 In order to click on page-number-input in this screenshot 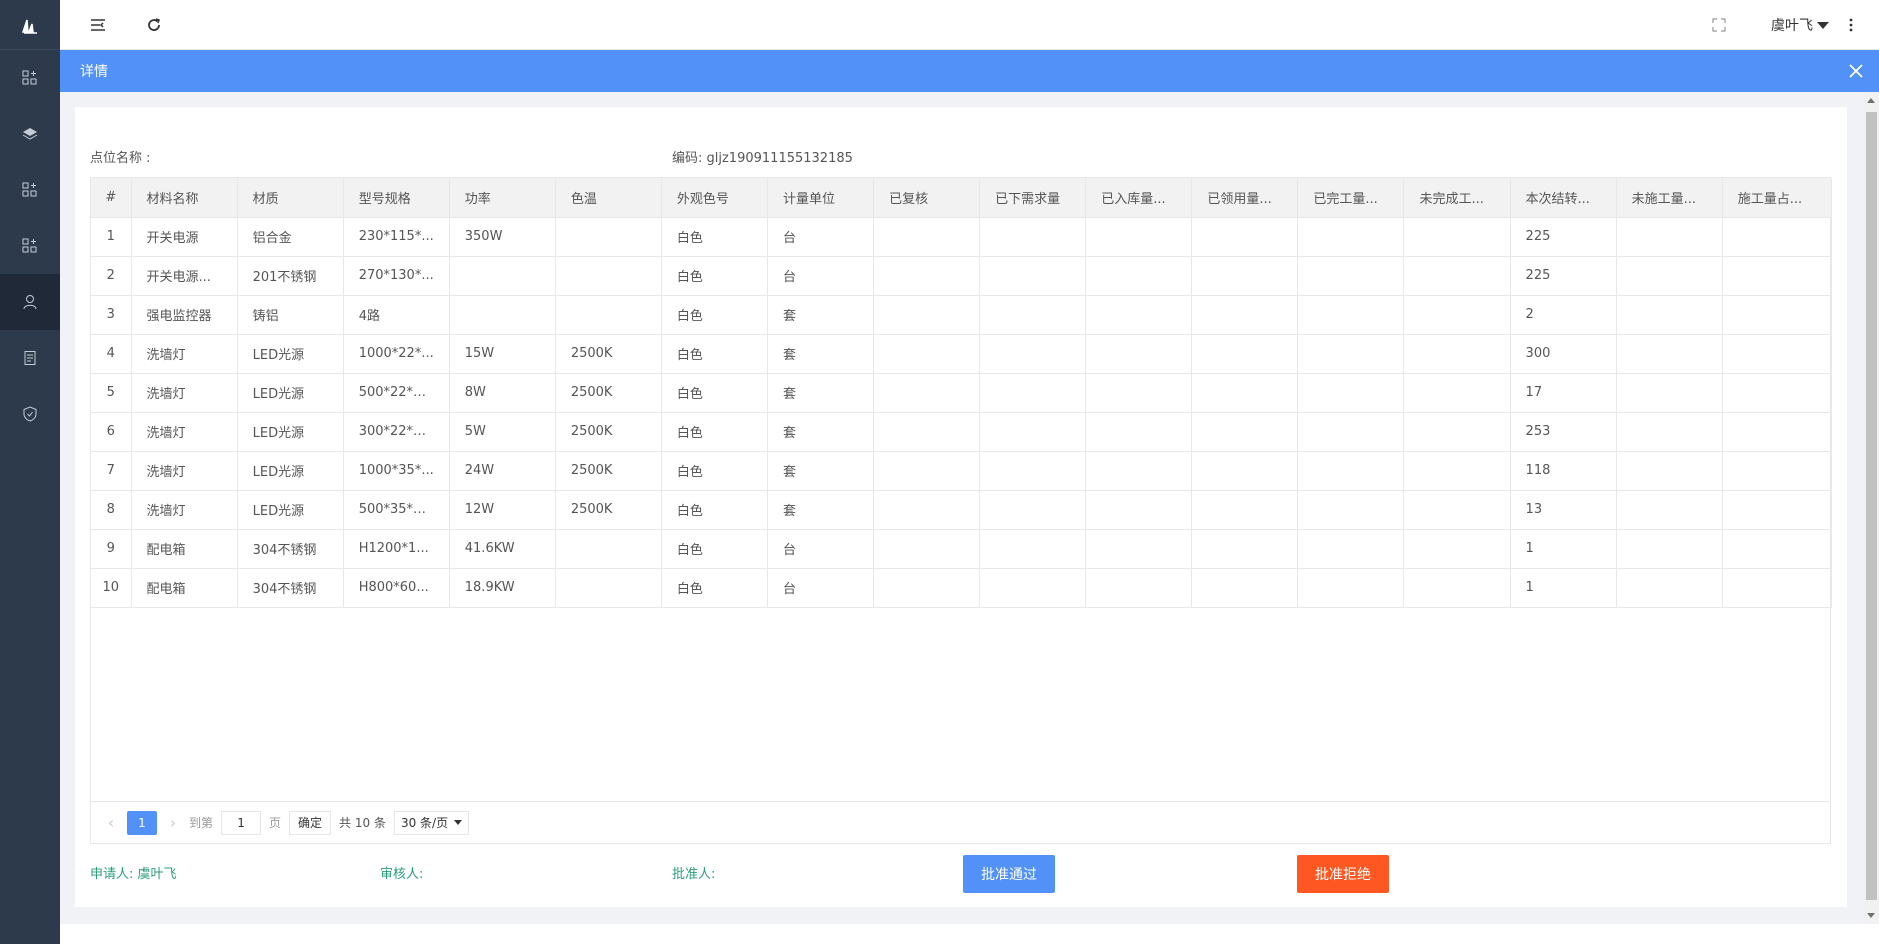, I will do `click(241, 822)`.